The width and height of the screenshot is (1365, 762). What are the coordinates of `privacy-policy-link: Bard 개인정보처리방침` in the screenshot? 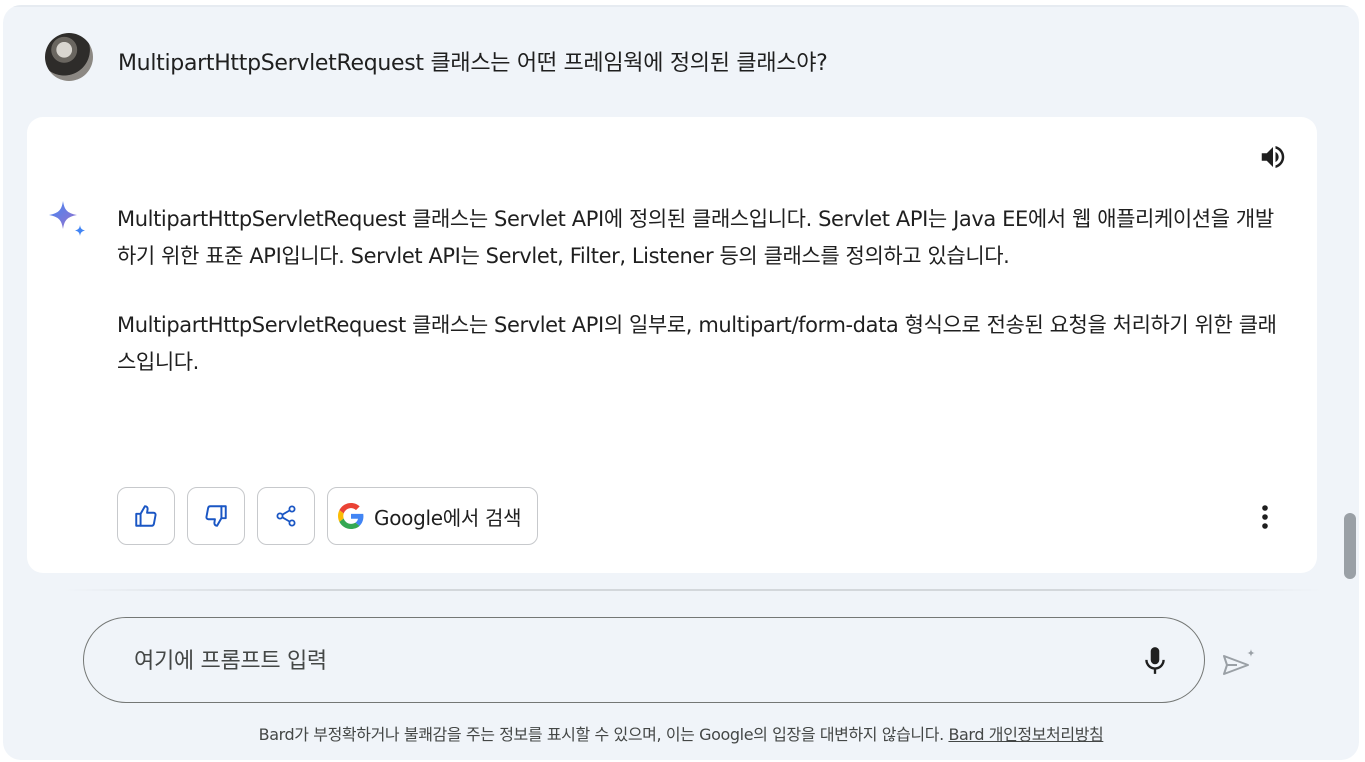 It's located at (1025, 734).